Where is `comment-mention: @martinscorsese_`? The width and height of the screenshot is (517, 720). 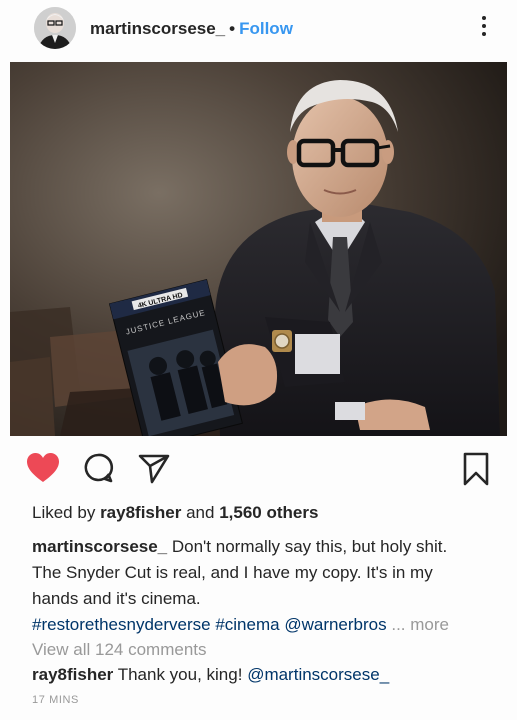
comment-mention: @martinscorsese_ is located at coordinates (318, 674).